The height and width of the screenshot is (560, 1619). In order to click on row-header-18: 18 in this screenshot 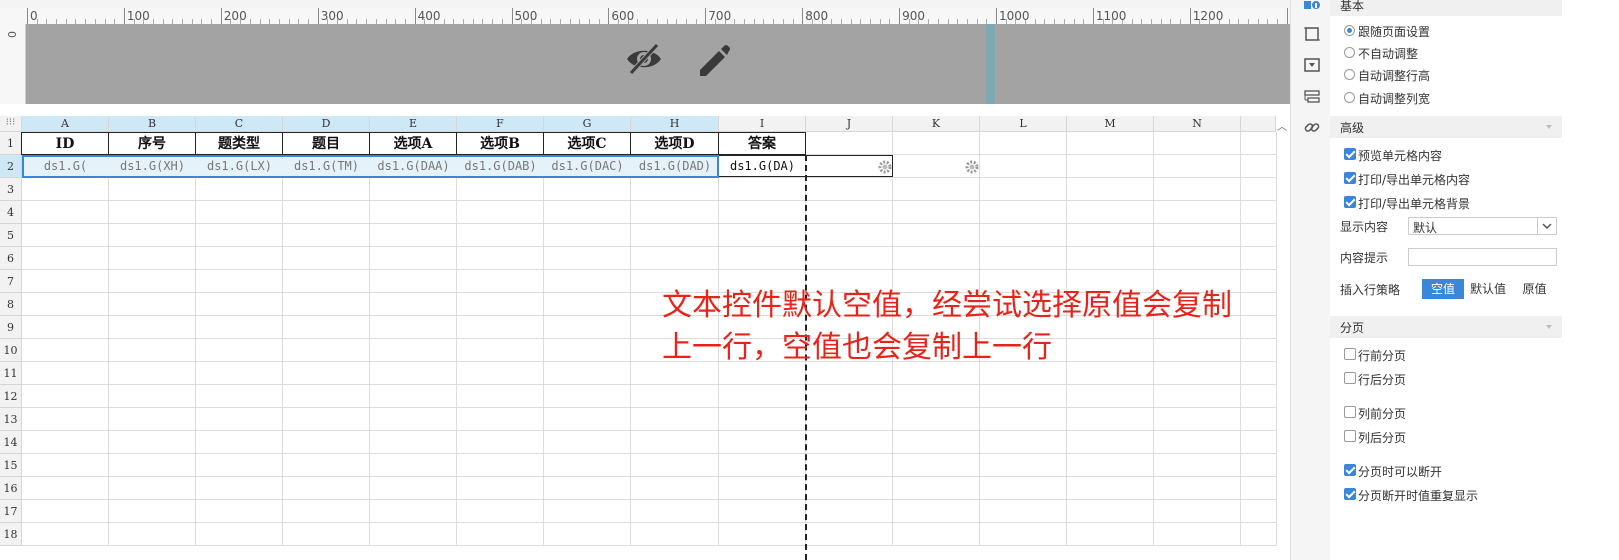, I will do `click(11, 534)`.